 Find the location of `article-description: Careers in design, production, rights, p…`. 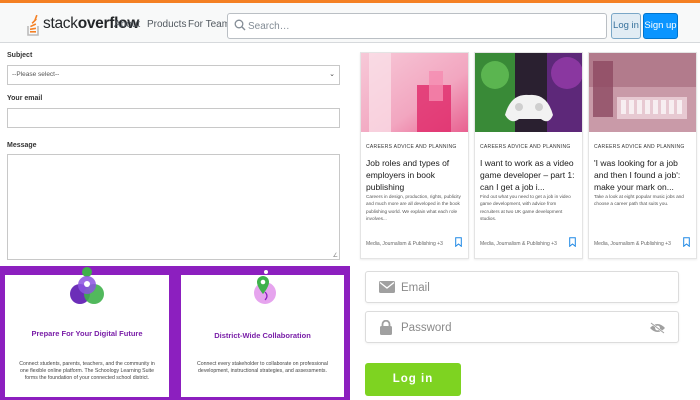

article-description: Careers in design, production, rights, p… is located at coordinates (413, 207).